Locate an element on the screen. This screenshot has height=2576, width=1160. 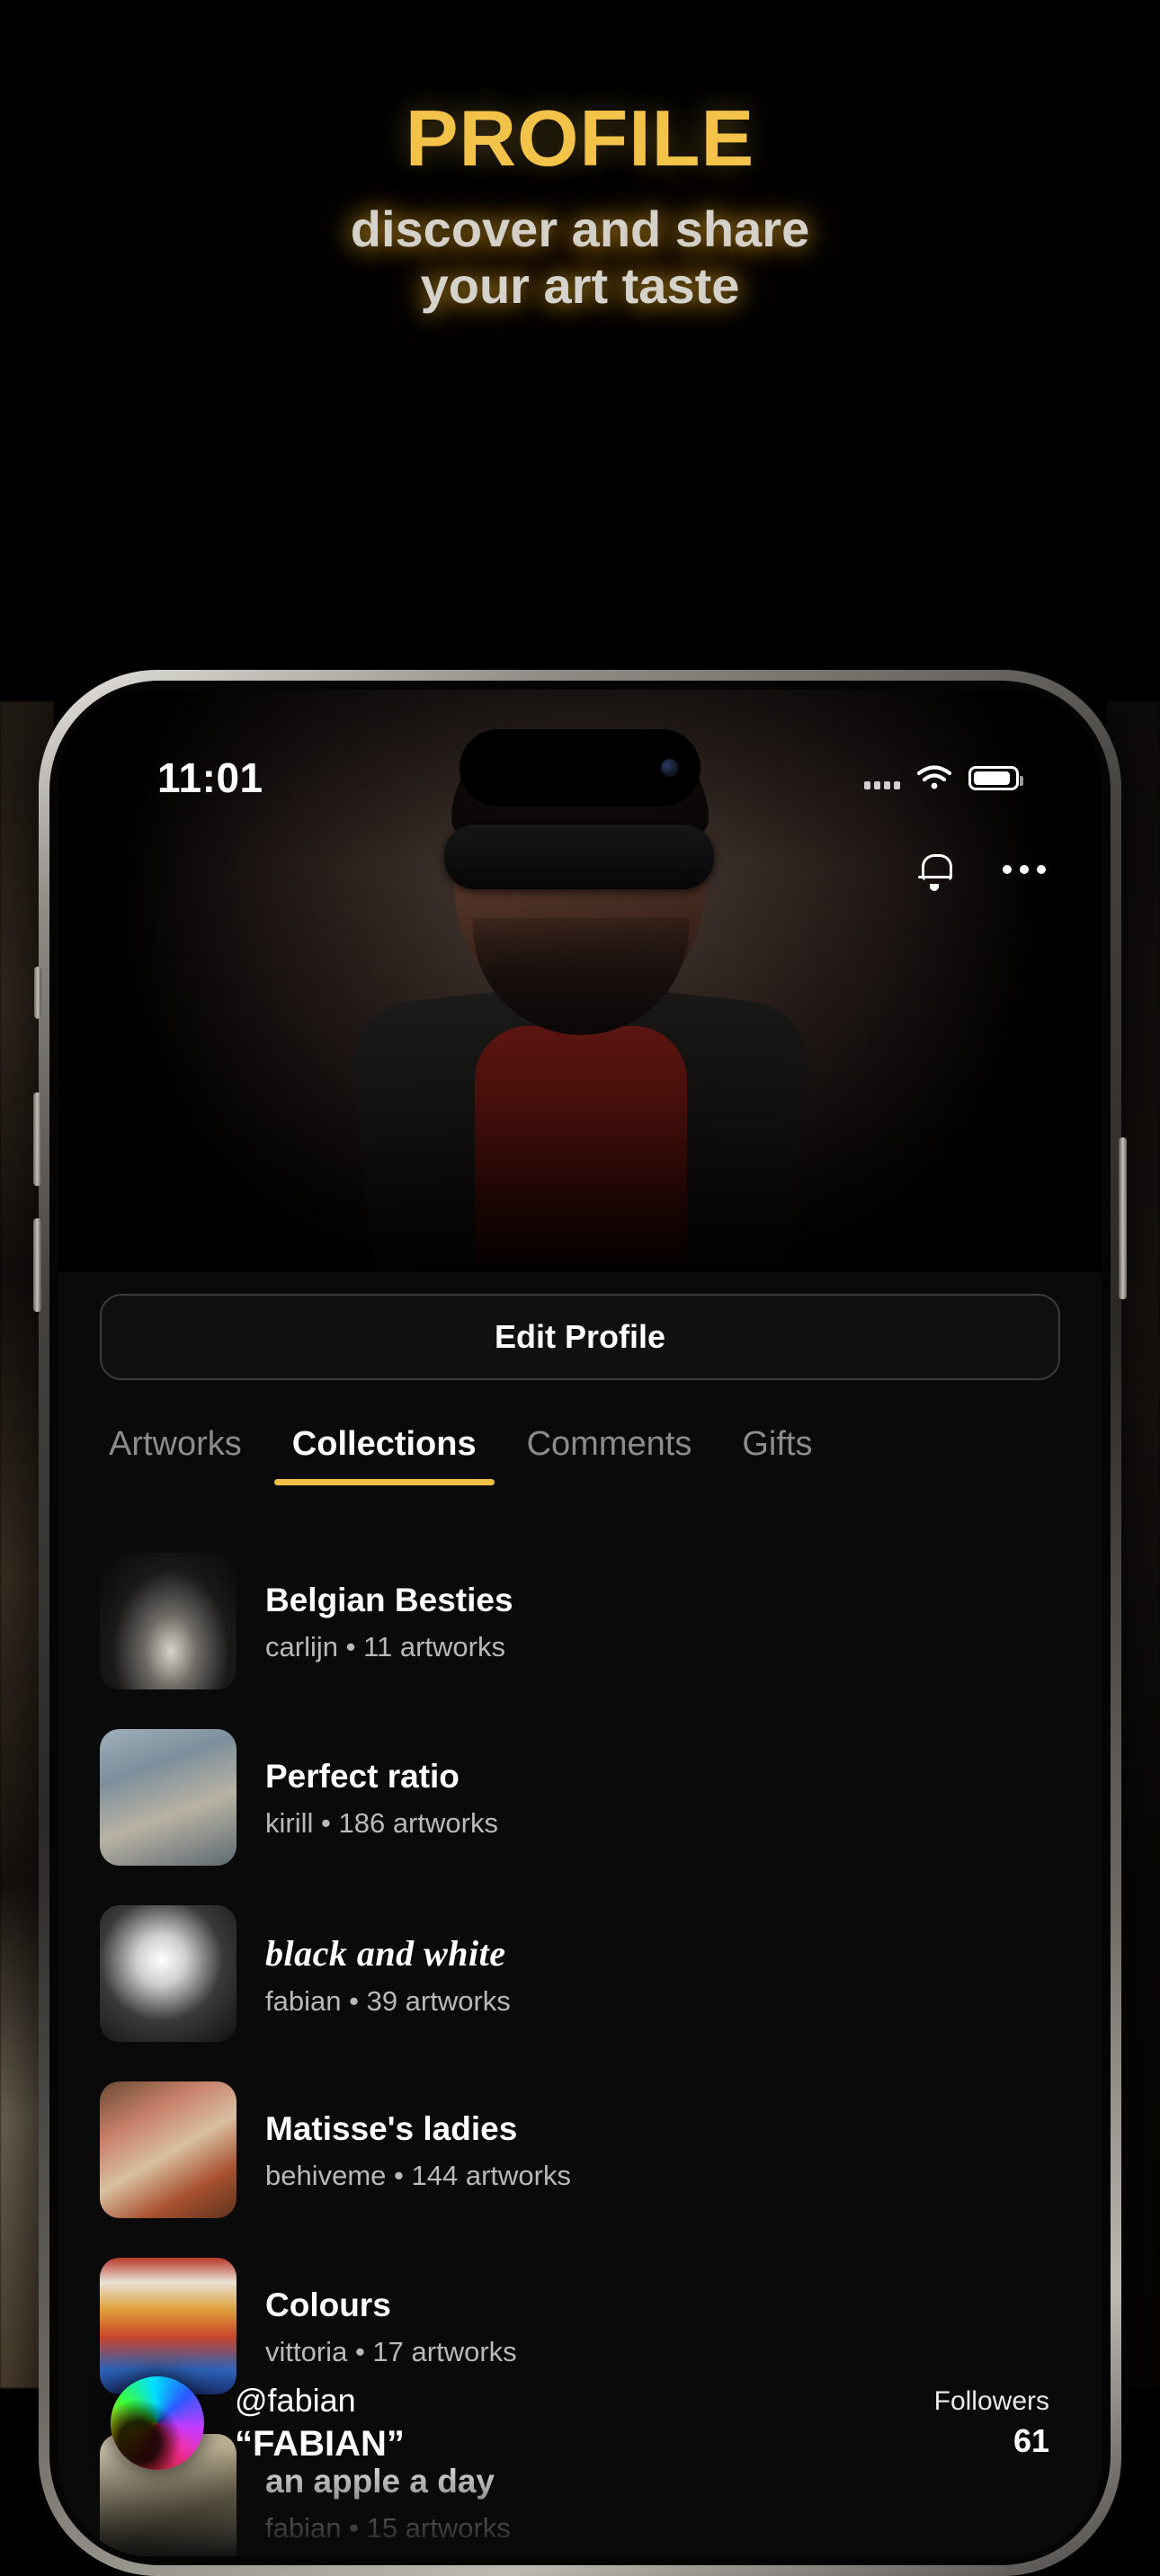
collection-owner: kirill is located at coordinates (289, 1823).